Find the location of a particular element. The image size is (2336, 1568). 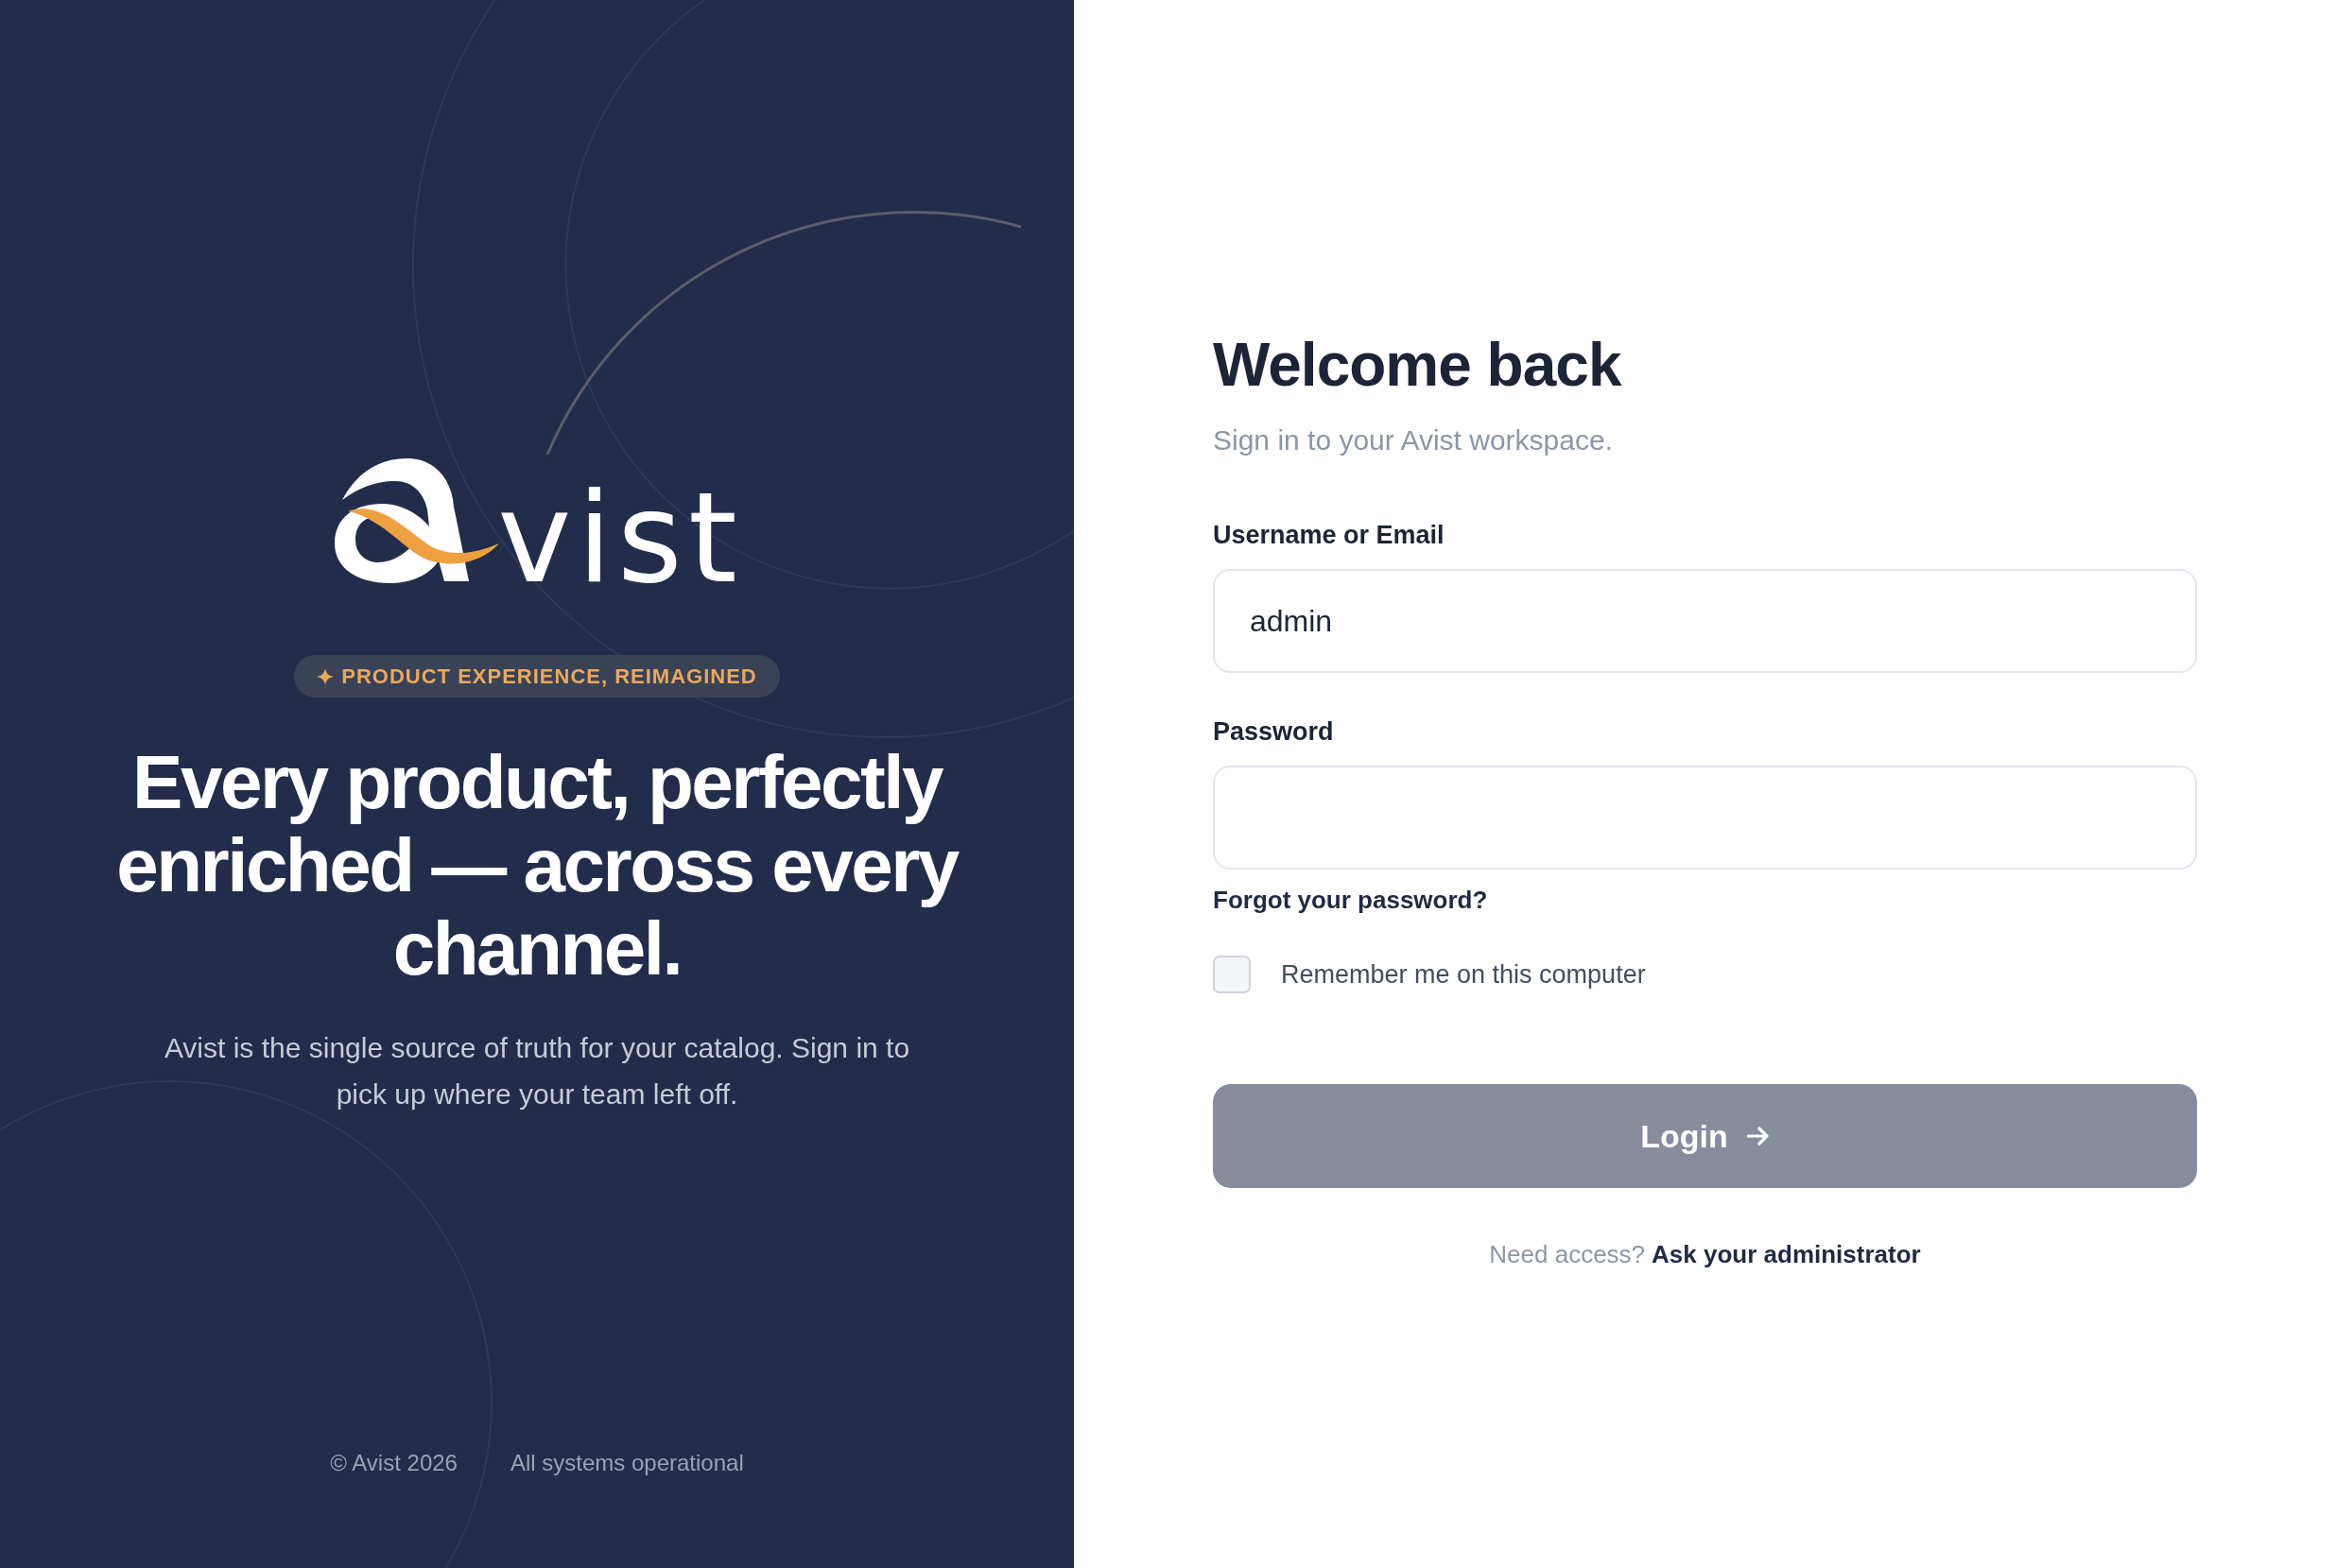

arrow-right-icon is located at coordinates (1758, 1136).